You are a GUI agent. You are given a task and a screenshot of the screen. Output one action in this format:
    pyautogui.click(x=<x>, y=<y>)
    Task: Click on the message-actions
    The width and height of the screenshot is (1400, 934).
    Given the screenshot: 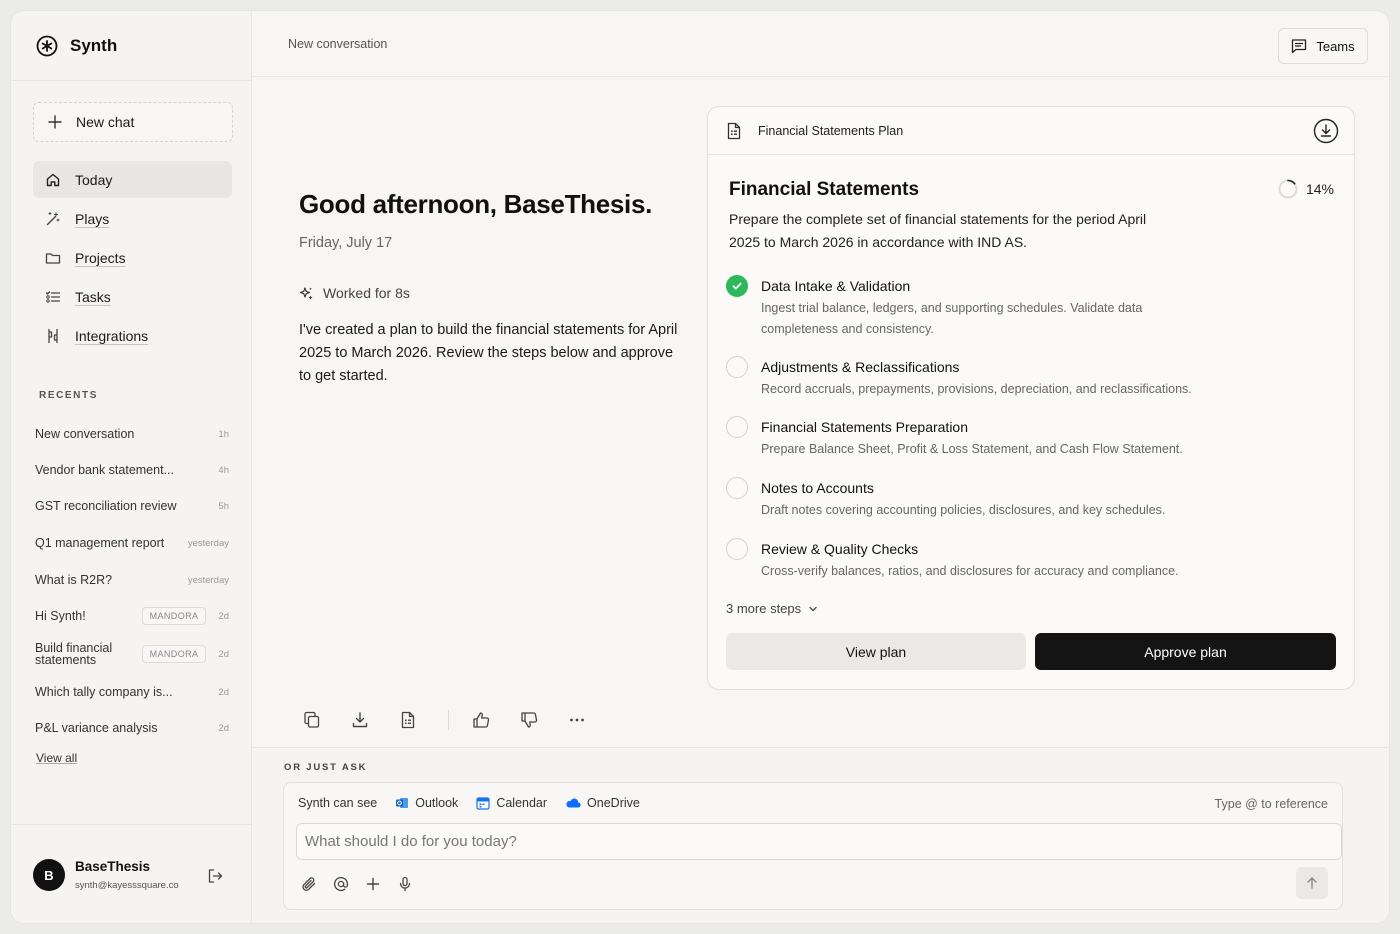 What is the action you would take?
    pyautogui.click(x=456, y=720)
    